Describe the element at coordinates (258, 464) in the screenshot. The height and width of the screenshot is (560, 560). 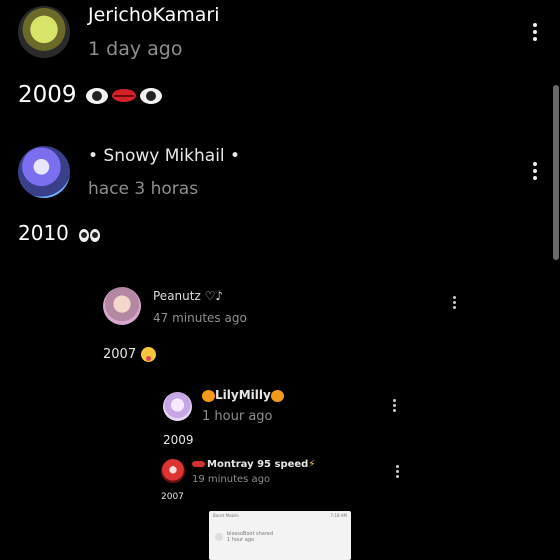
I see `screenshot-username-text: Montray 95 speed` at that location.